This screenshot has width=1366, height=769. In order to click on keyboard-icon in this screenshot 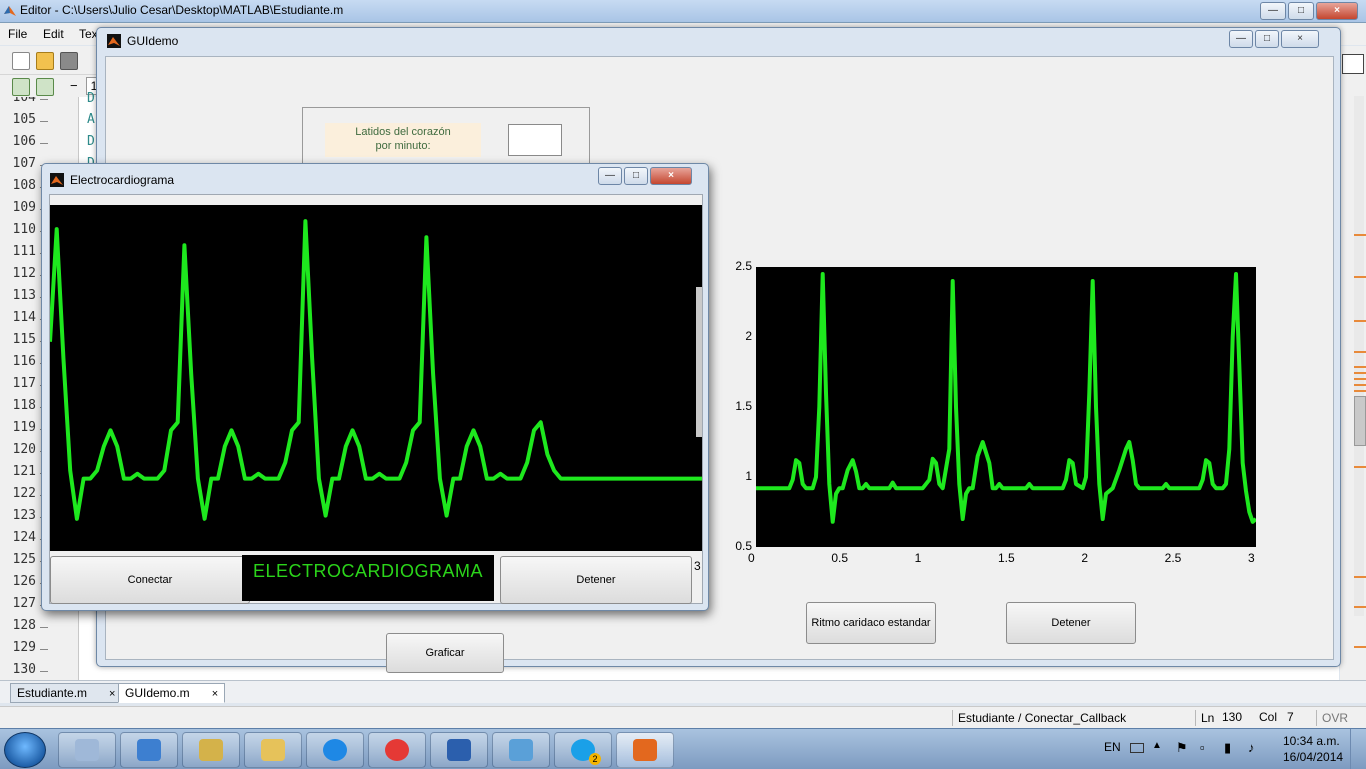, I will do `click(1137, 748)`.